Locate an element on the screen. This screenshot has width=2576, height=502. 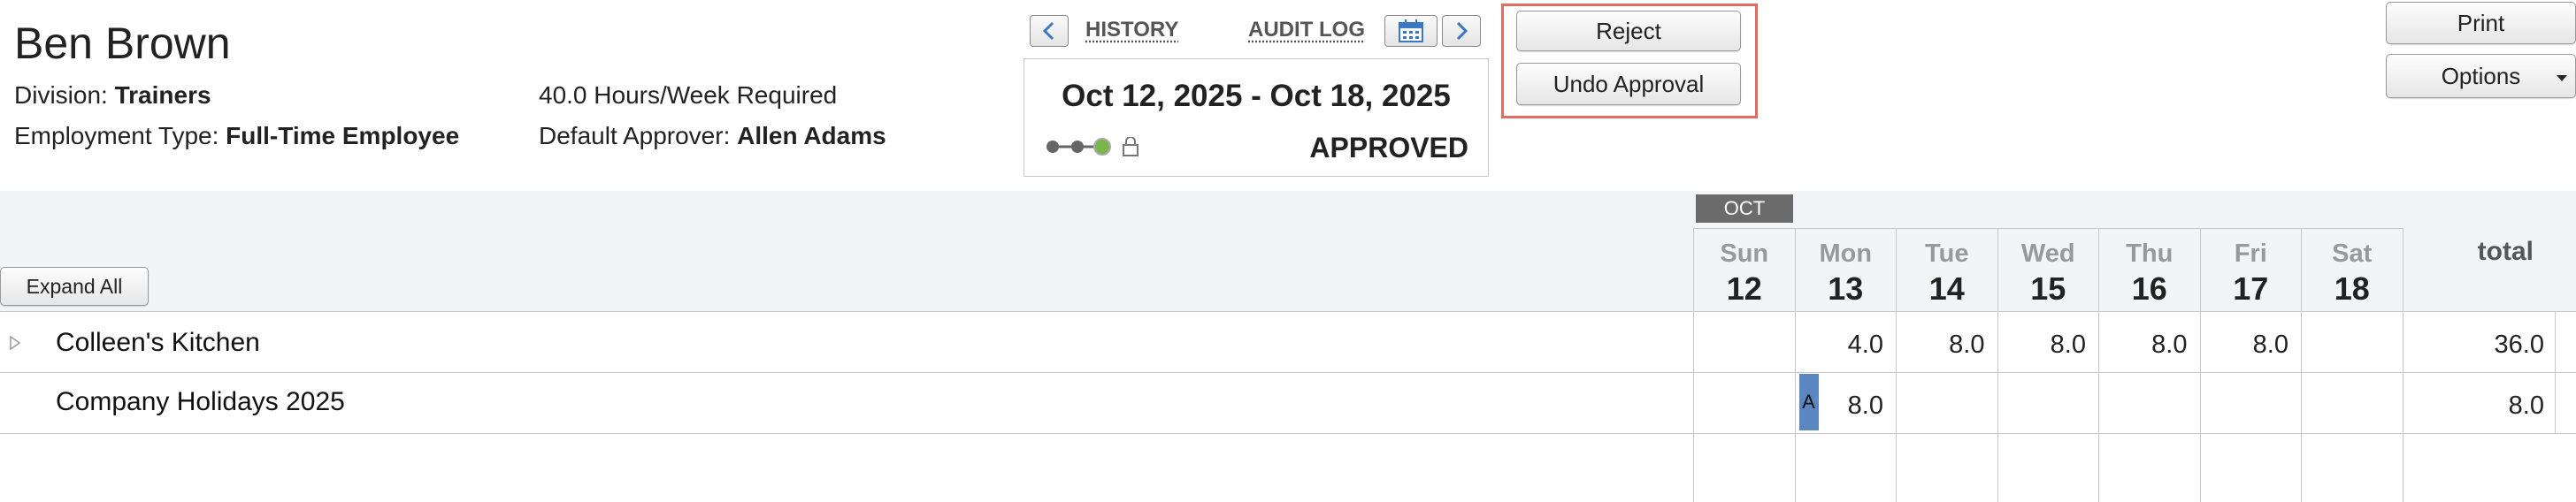
calendar-button is located at coordinates (1411, 31).